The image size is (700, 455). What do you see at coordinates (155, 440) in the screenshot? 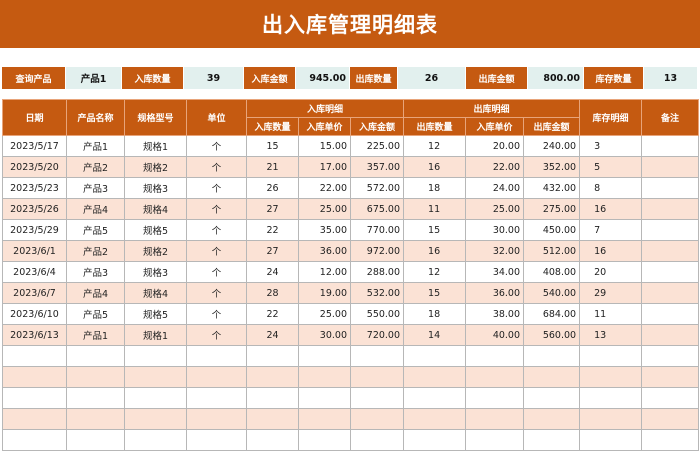
I see `cell-spec` at bounding box center [155, 440].